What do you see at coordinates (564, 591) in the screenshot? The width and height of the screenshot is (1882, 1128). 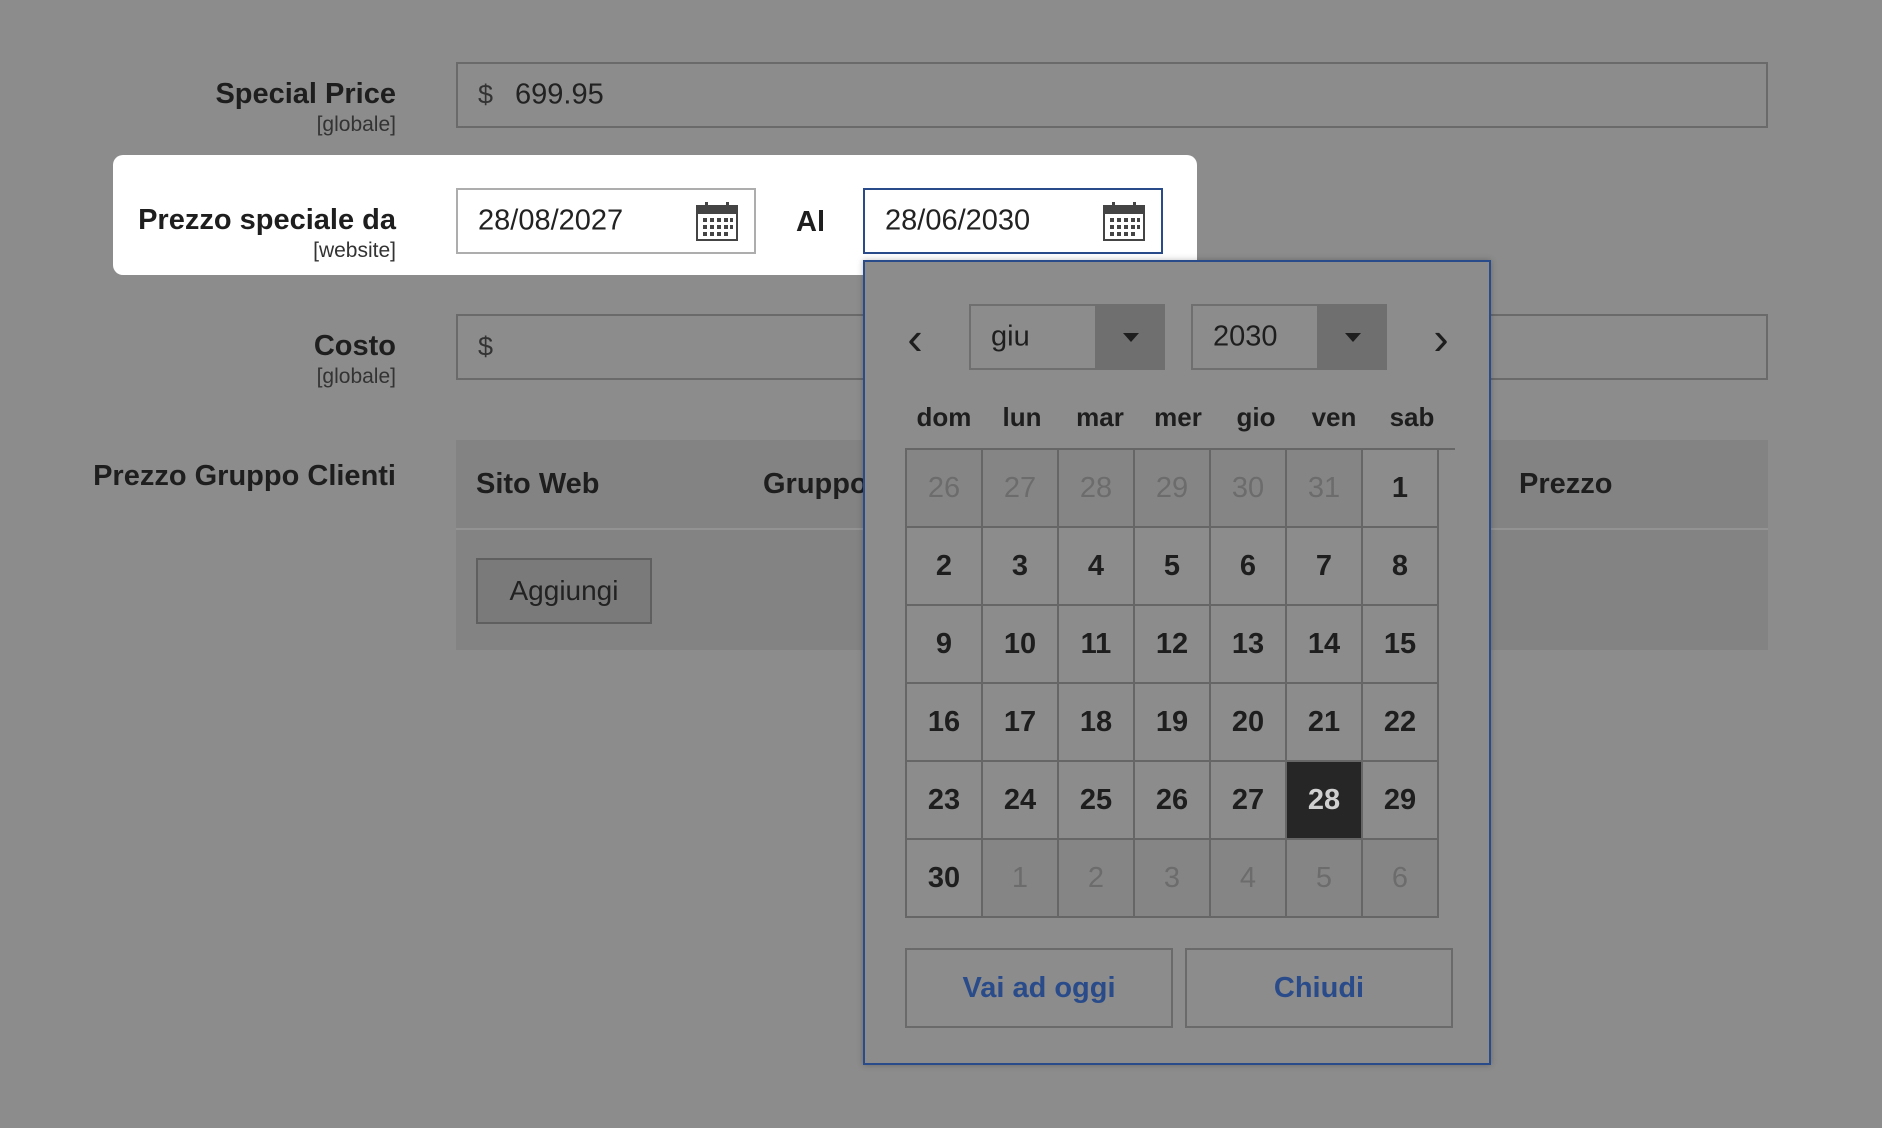 I see `add-tier-price-button: Aggiungi` at bounding box center [564, 591].